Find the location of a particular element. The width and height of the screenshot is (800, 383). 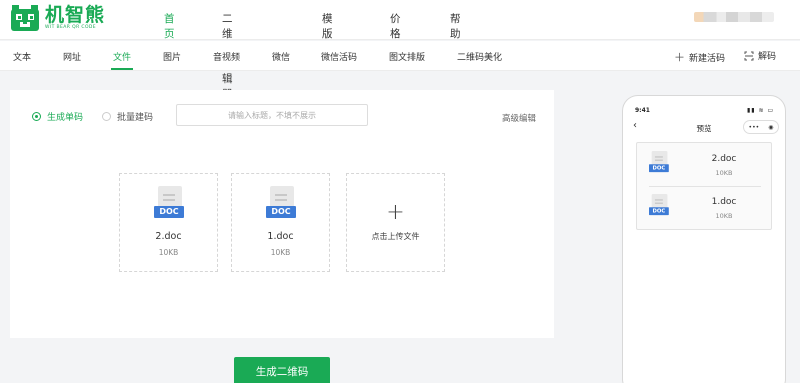

upload-file-button: + 点击上传文件 is located at coordinates (395, 222).